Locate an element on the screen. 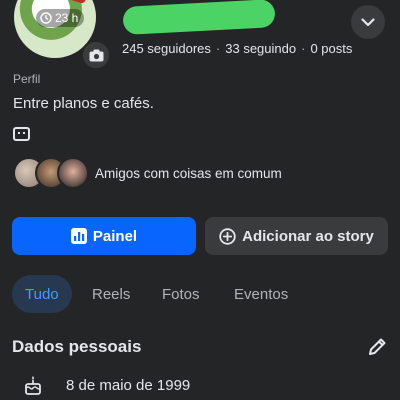 This screenshot has height=400, width=400. avatar-hat-decoration is located at coordinates (73, 2).